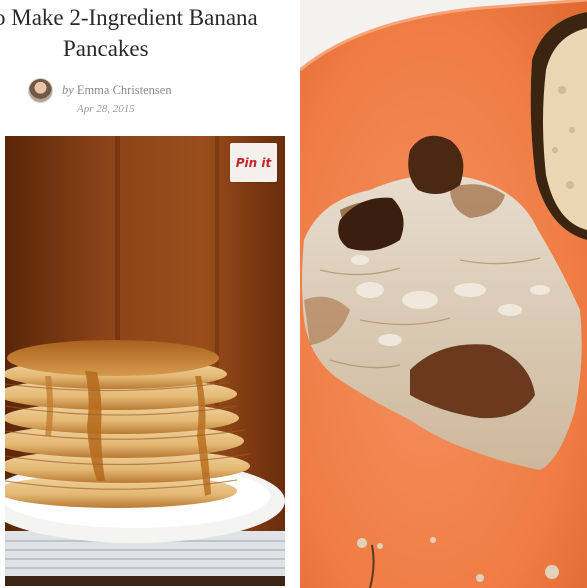  I want to click on byline: by Emma Christensen, so click(100, 90).